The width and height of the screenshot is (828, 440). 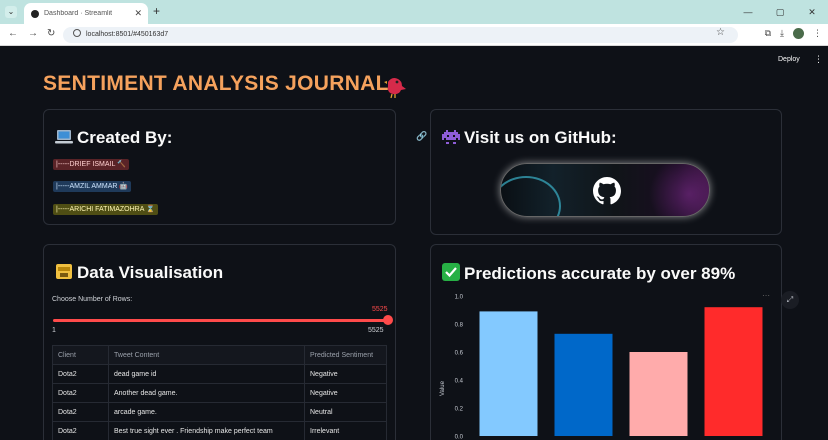 What do you see at coordinates (206, 374) in the screenshot?
I see `table-cell: dead game id` at bounding box center [206, 374].